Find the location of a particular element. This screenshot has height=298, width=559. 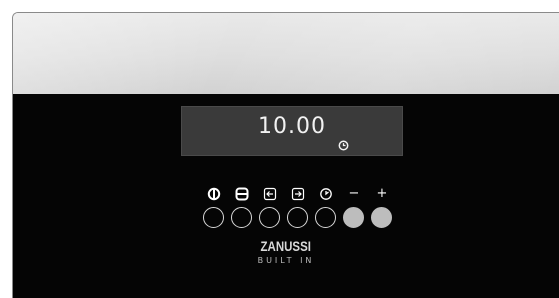

brand-name: ZANUSSI is located at coordinates (286, 246).